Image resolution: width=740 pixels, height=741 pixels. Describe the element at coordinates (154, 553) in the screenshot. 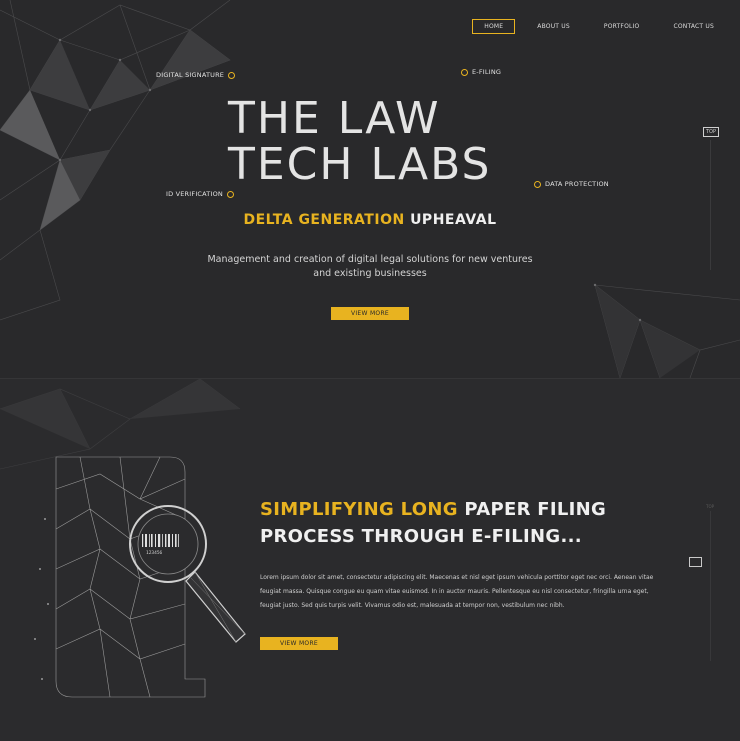

I see `barcode-number: 123456` at that location.